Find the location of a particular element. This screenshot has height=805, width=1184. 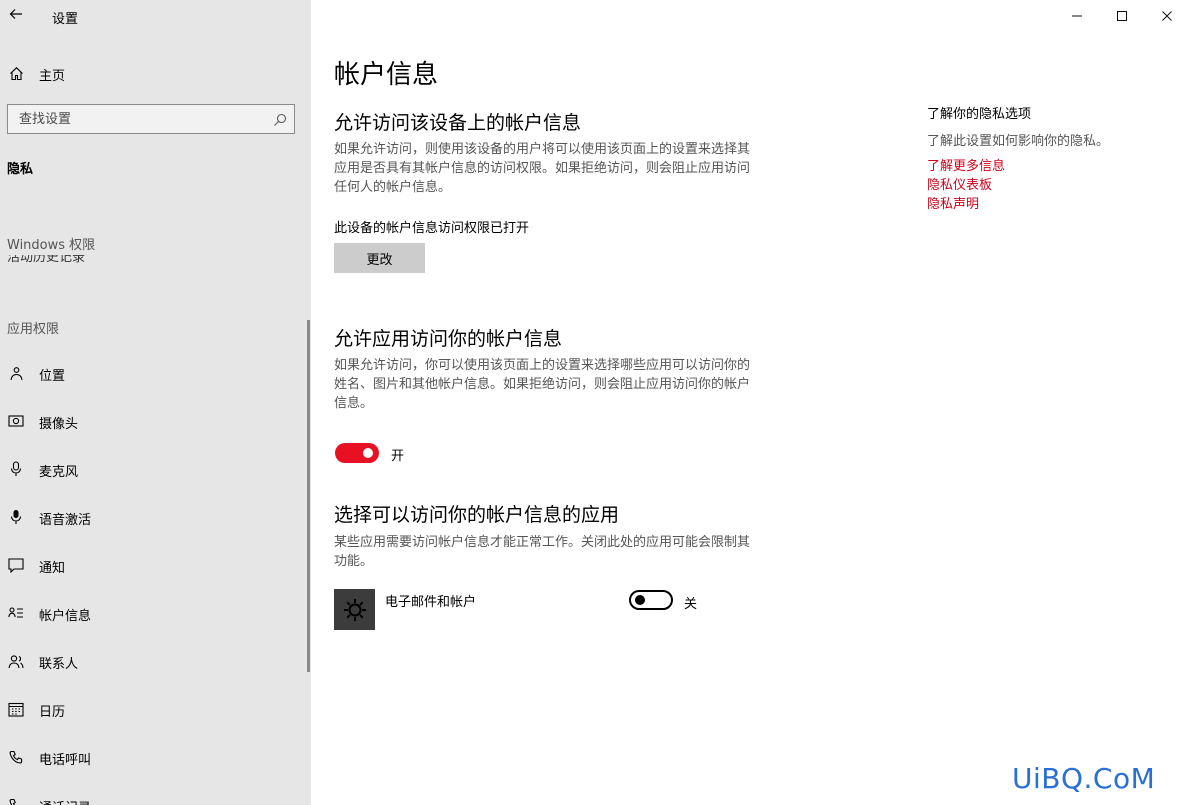

privacy-options-title: 了解你的隐私选项 is located at coordinates (979, 114).